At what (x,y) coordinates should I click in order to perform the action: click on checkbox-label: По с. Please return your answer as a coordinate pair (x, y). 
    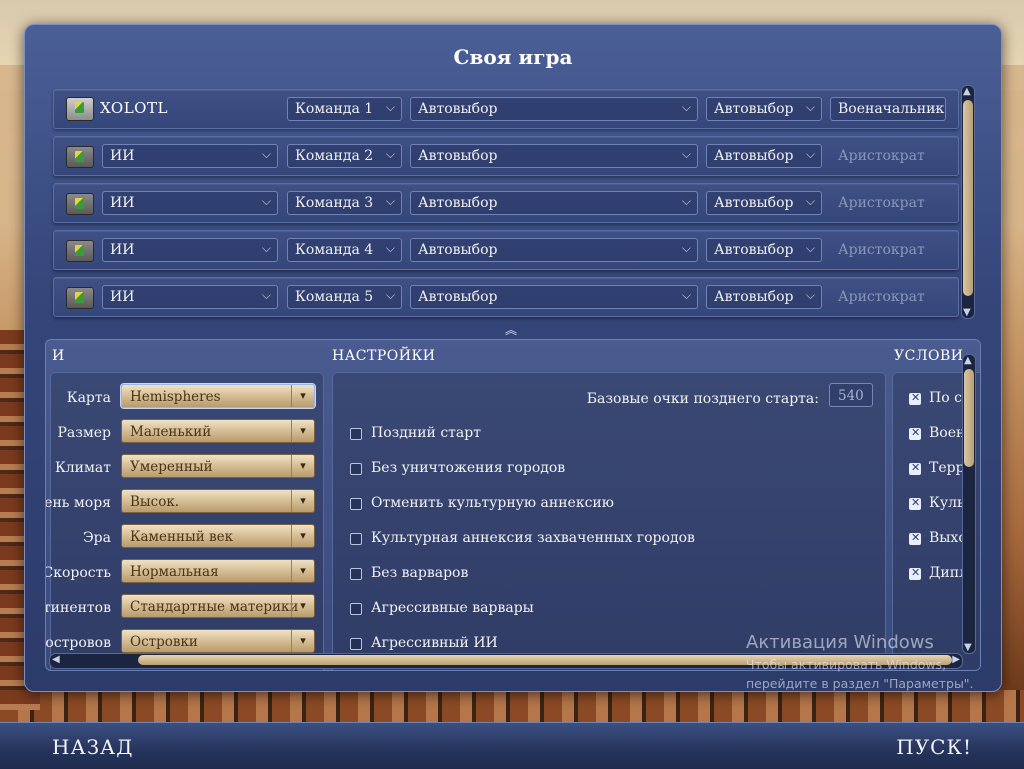
    Looking at the image, I should click on (945, 398).